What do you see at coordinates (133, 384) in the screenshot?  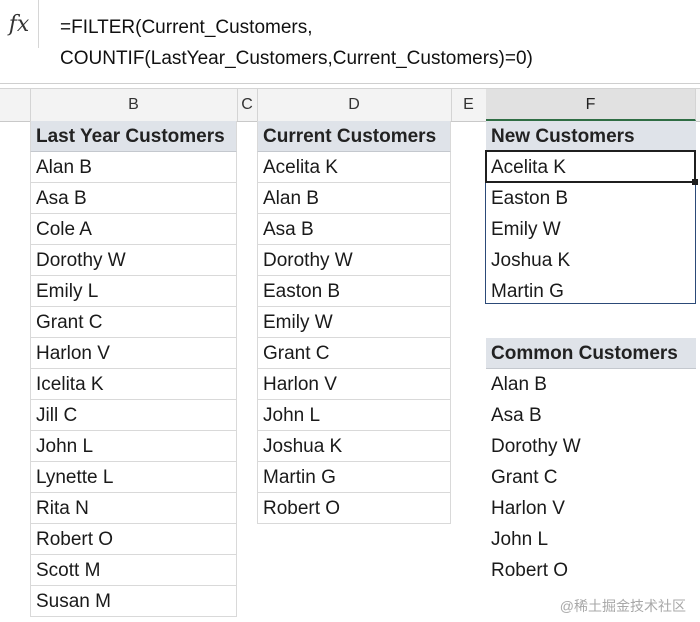 I see `last-year-cell: Icelita K` at bounding box center [133, 384].